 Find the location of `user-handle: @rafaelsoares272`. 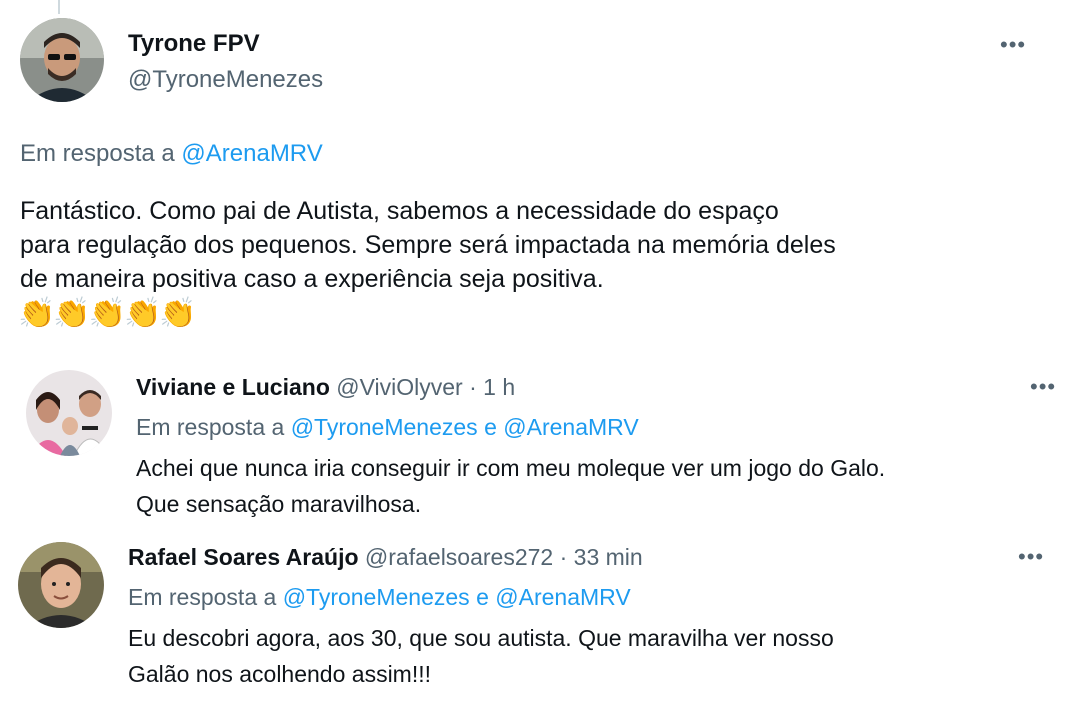

user-handle: @rafaelsoares272 is located at coordinates (459, 557).